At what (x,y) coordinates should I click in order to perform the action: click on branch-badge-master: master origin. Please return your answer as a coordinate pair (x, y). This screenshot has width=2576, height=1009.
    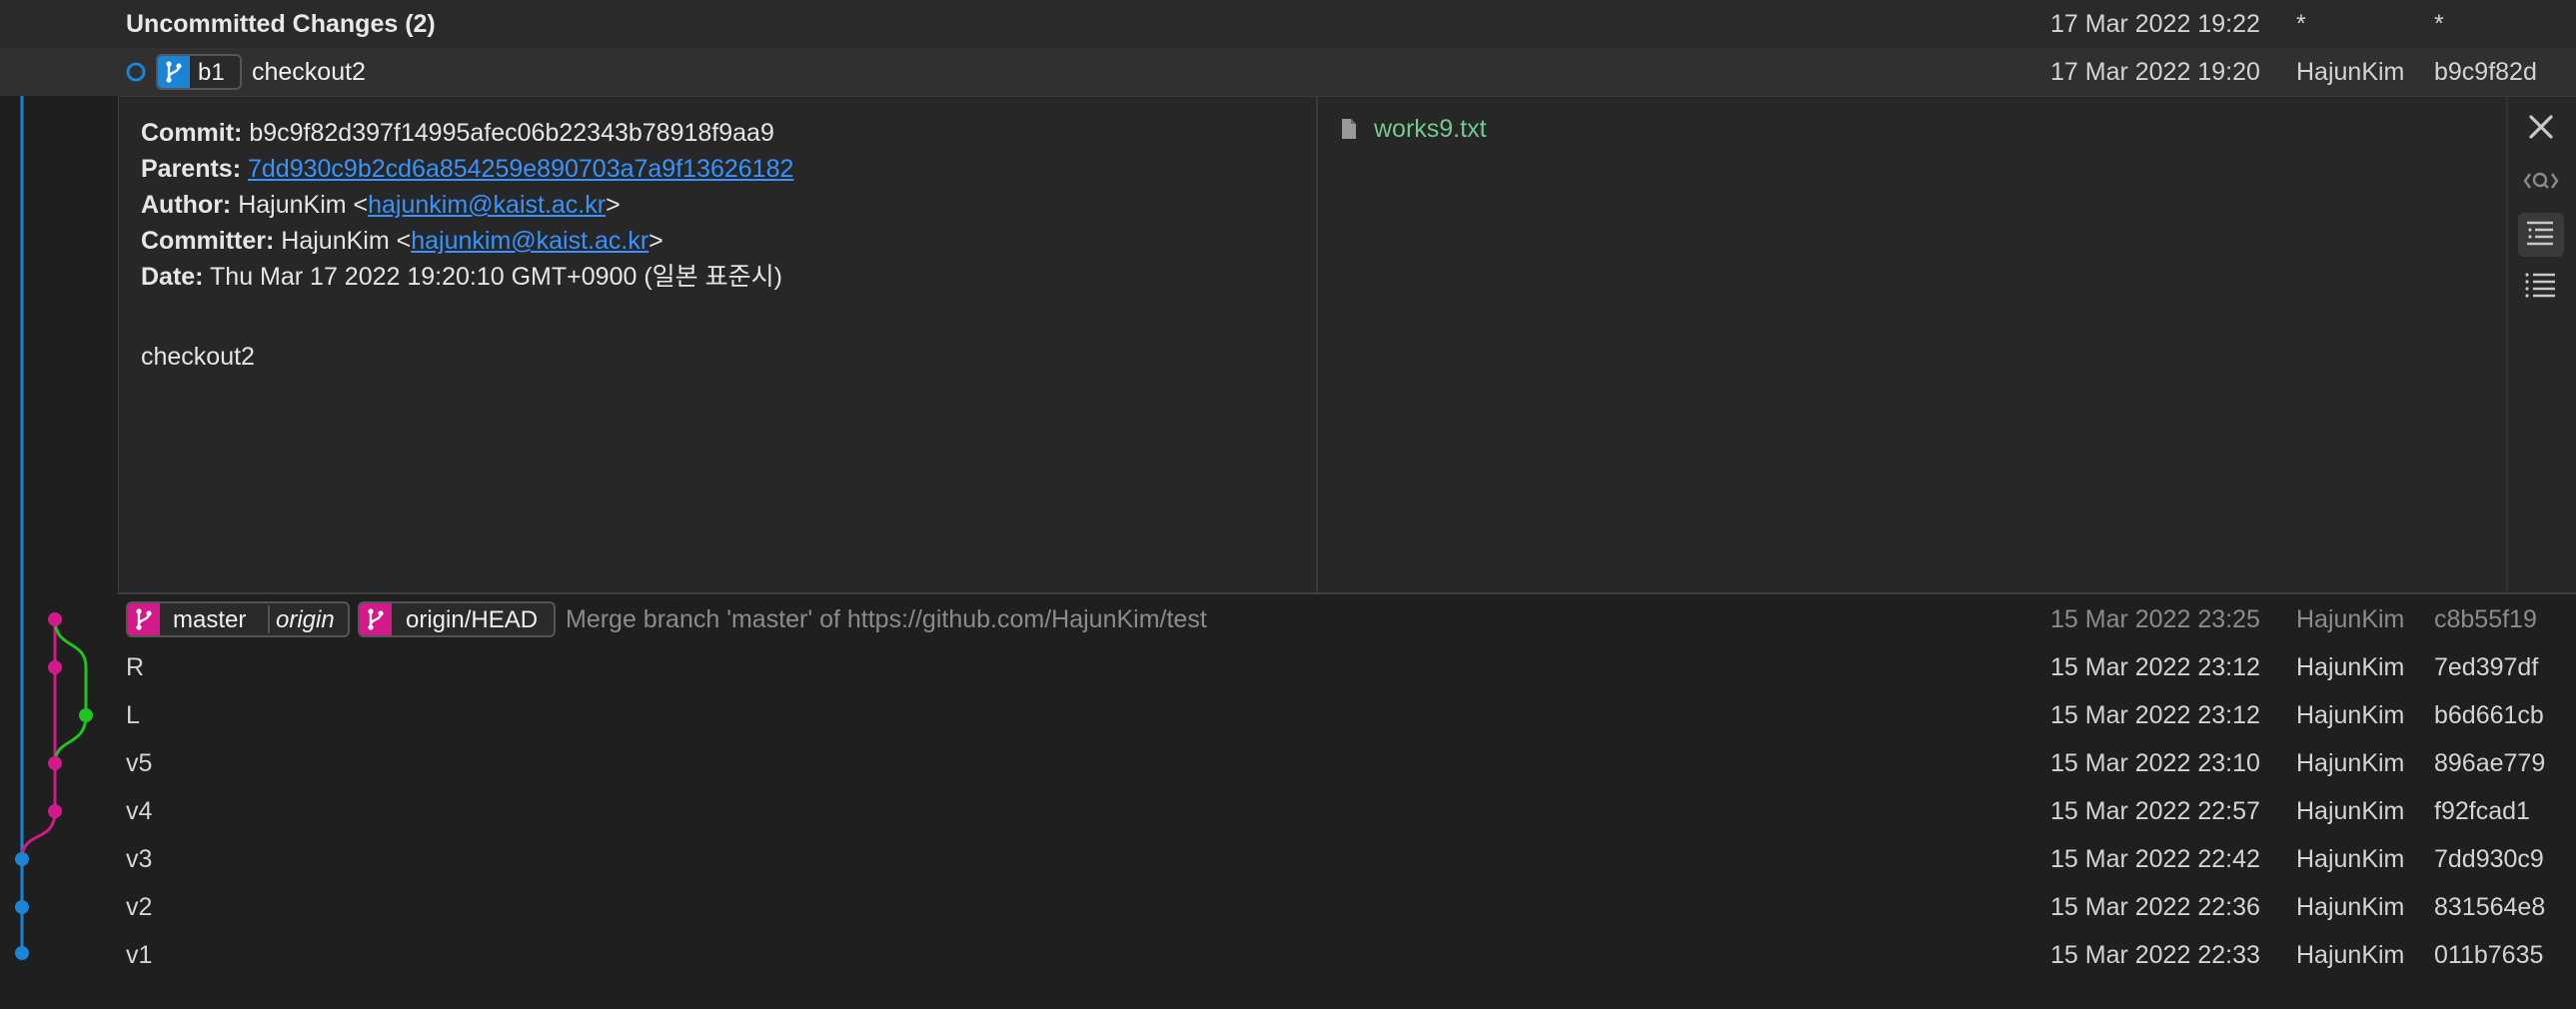
    Looking at the image, I should click on (238, 619).